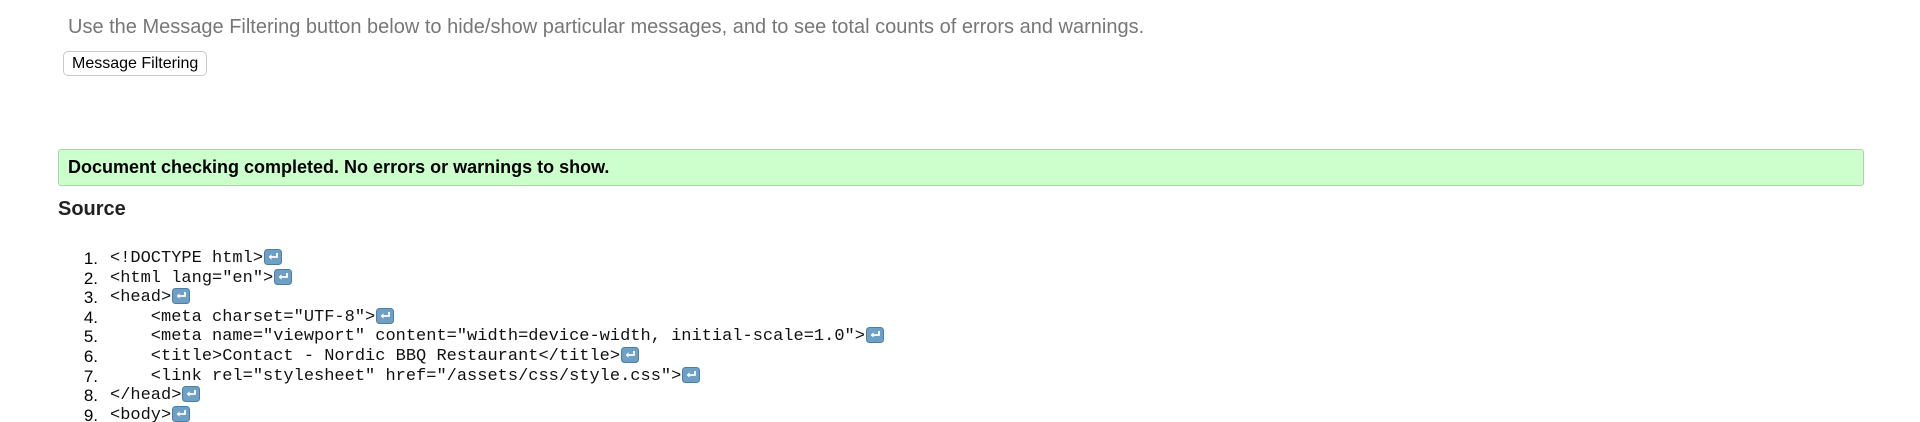  What do you see at coordinates (90, 258) in the screenshot?
I see `line-number: 1.` at bounding box center [90, 258].